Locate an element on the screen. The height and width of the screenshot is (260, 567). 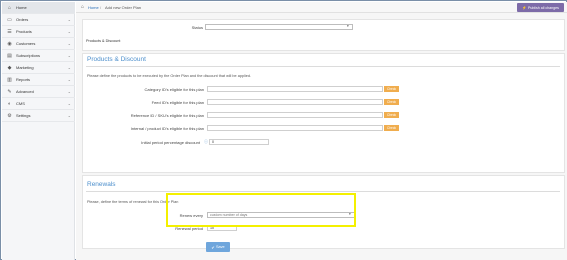
status-select is located at coordinates (279, 27).